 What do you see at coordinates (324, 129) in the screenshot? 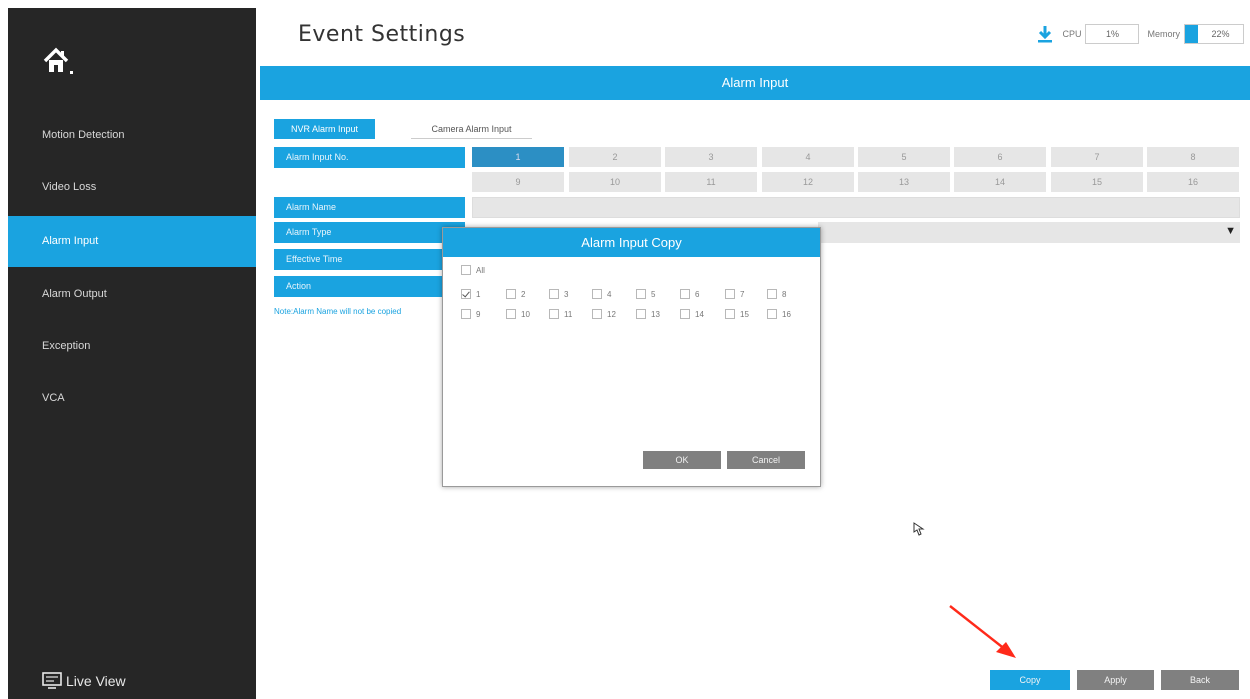
I see `tab-nvr-alarm-input: NVR Alarm Input` at bounding box center [324, 129].